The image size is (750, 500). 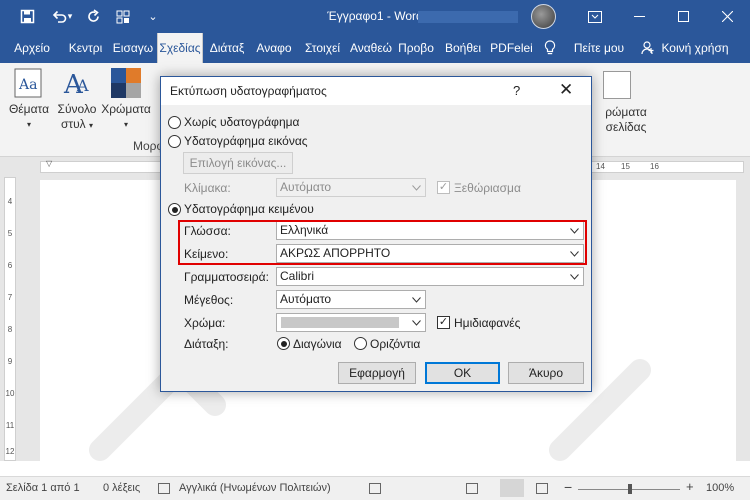 I want to click on ruler-number: 12, so click(x=10, y=451).